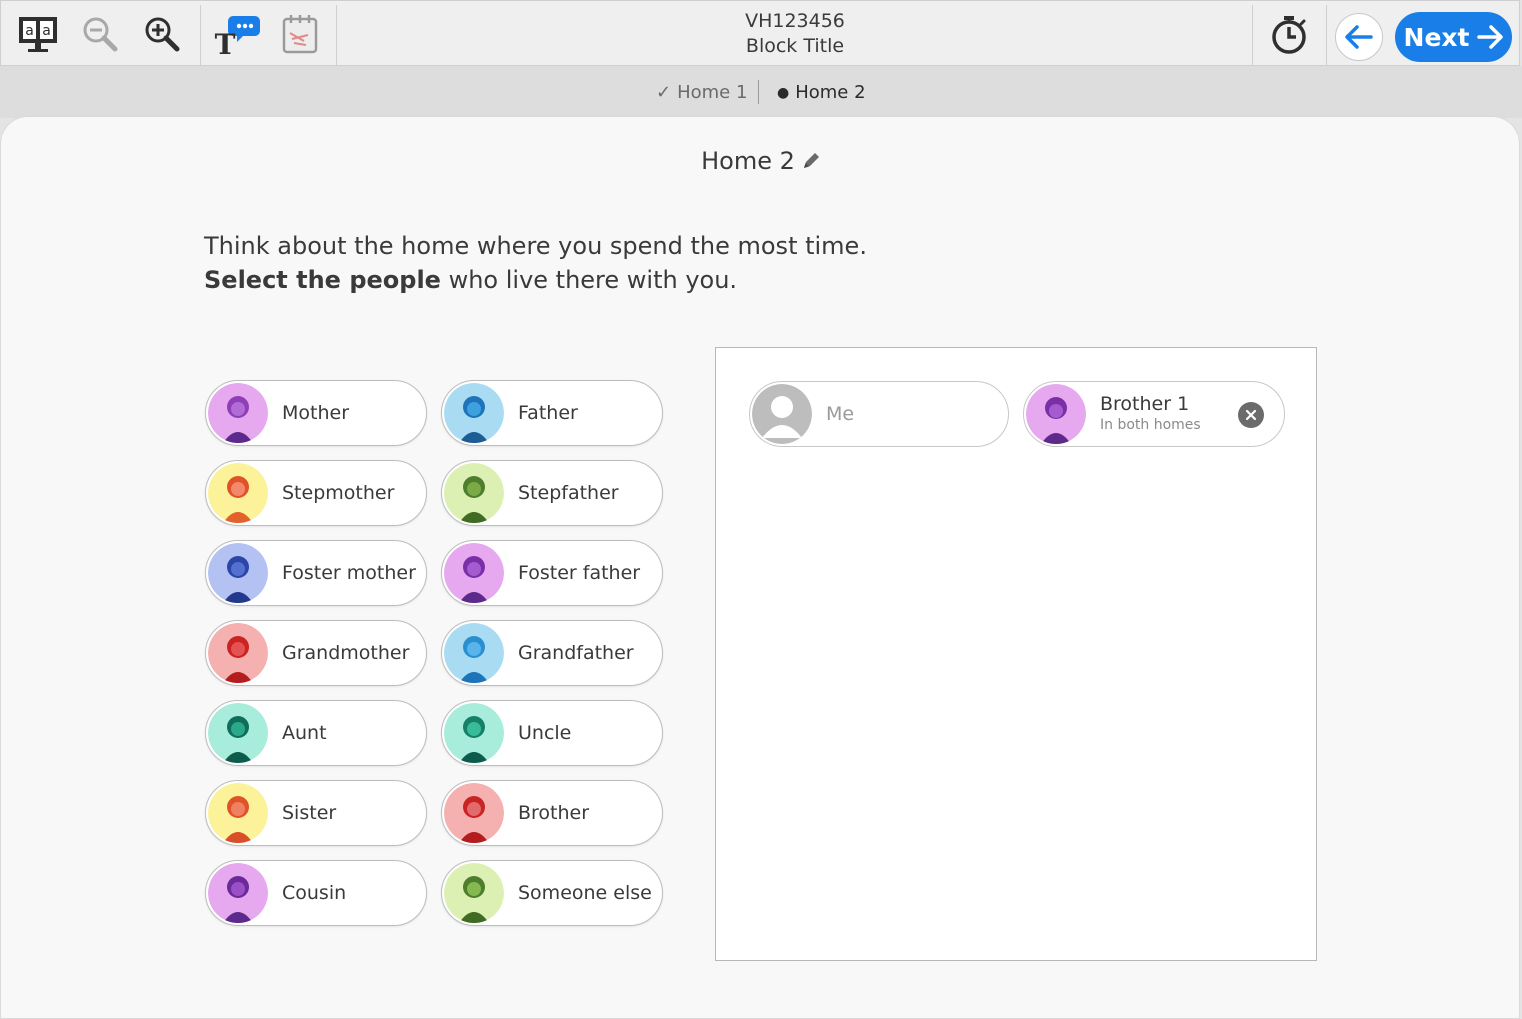 Image resolution: width=1522 pixels, height=1019 pixels. What do you see at coordinates (576, 653) in the screenshot?
I see `option-label: Grandfather` at bounding box center [576, 653].